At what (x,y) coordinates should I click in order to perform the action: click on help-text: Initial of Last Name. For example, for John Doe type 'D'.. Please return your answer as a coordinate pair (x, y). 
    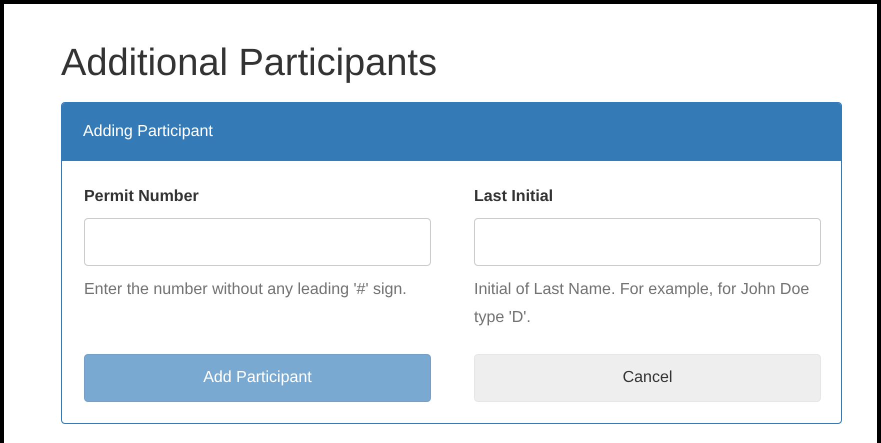
    Looking at the image, I should click on (642, 304).